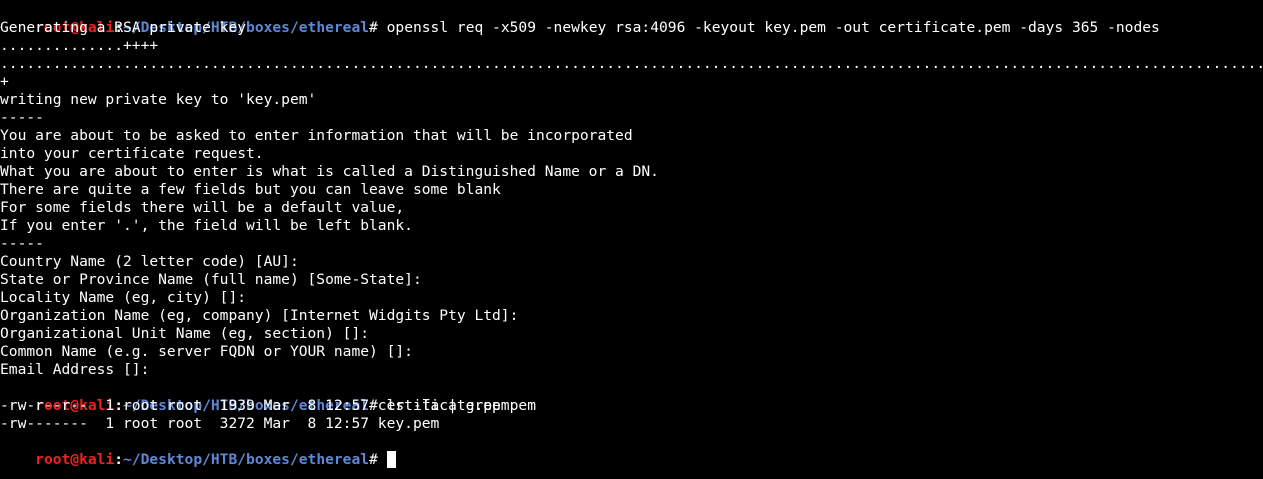 This screenshot has width=1263, height=479. Describe the element at coordinates (391, 459) in the screenshot. I see `text-cursor` at that location.